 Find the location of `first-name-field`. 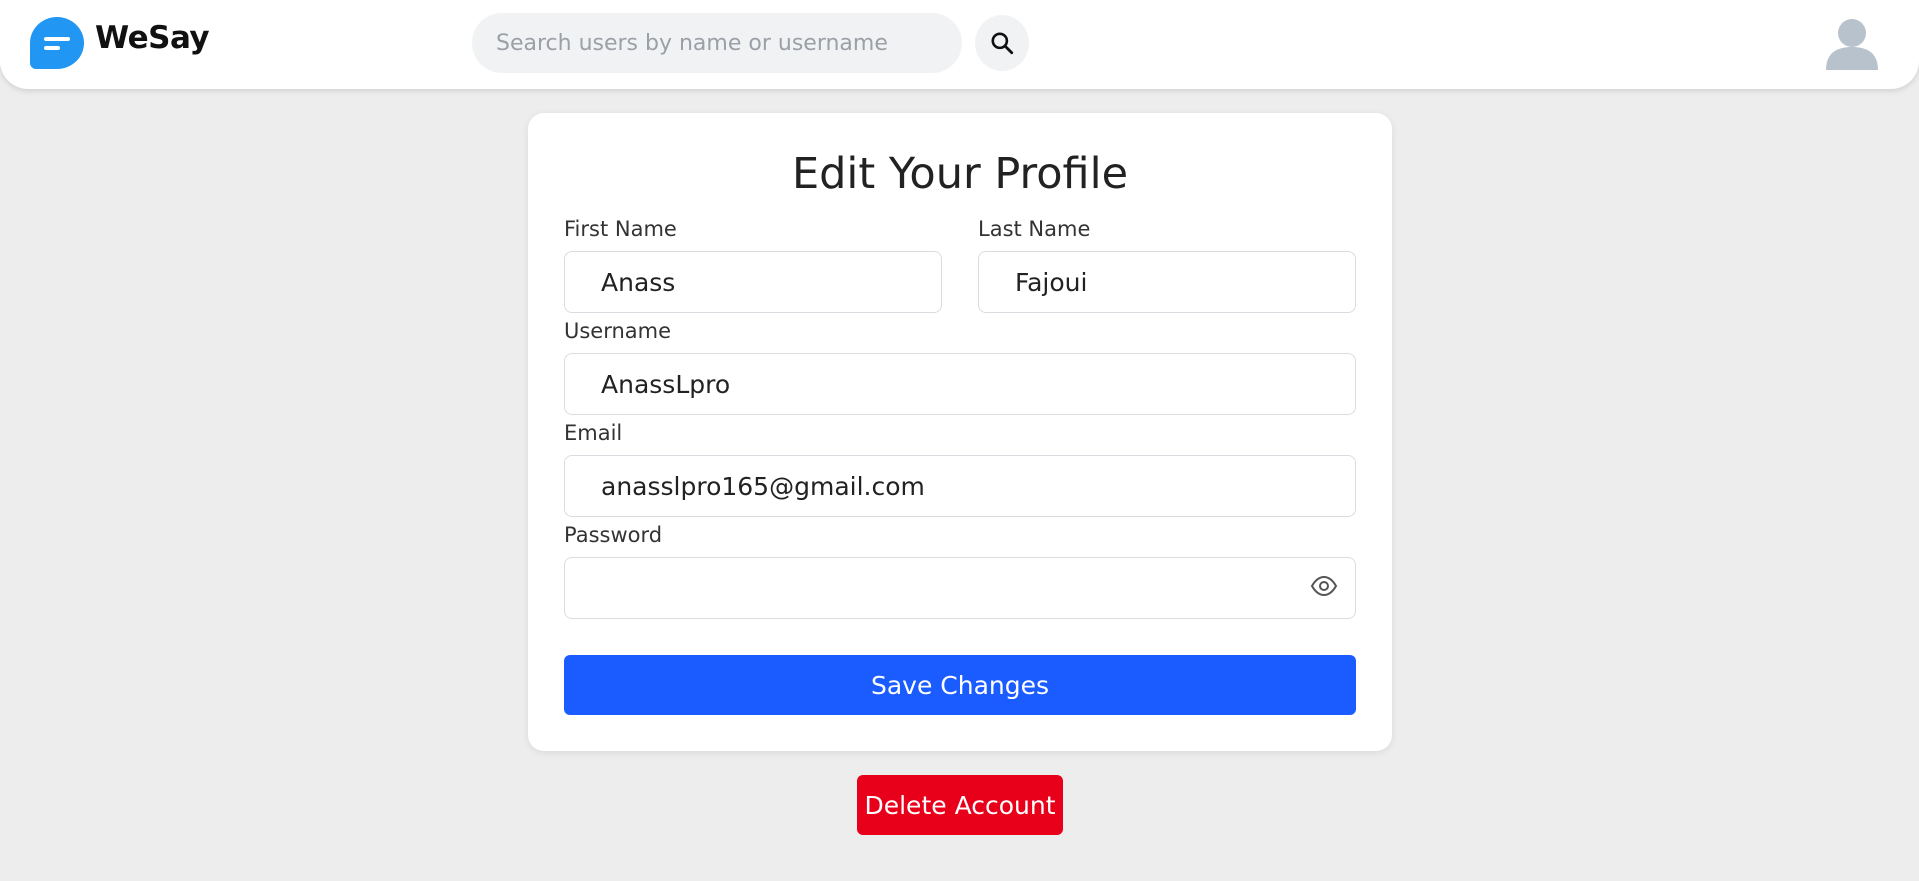

first-name-field is located at coordinates (753, 282).